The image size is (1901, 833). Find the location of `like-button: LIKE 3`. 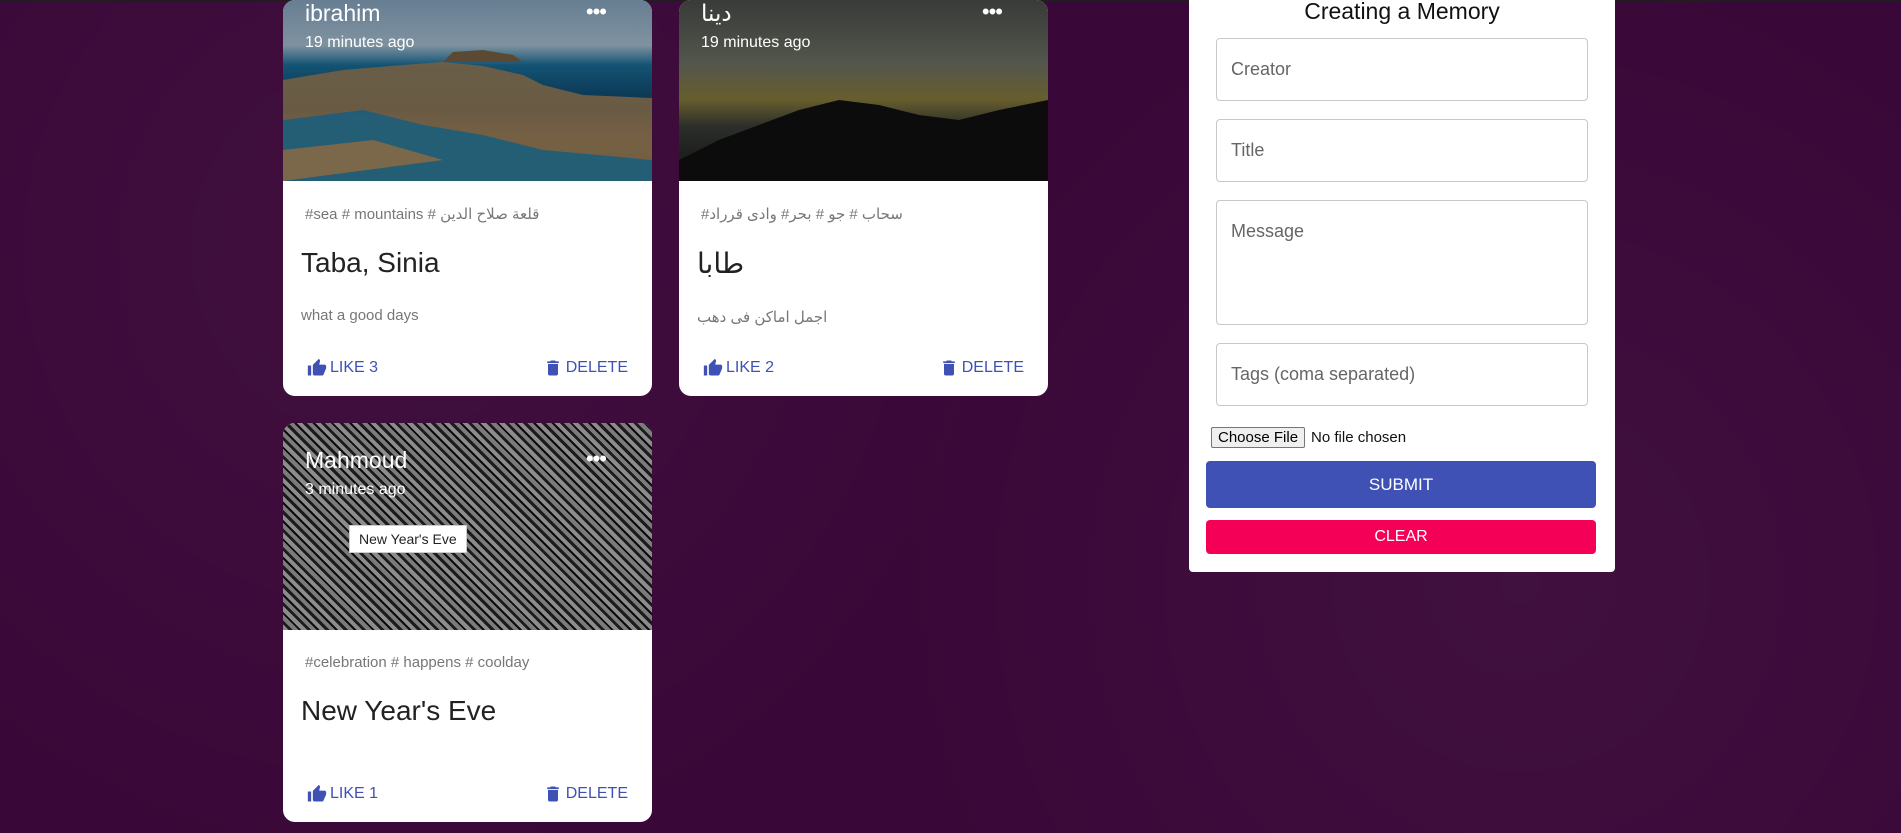

like-button: LIKE 3 is located at coordinates (342, 368).